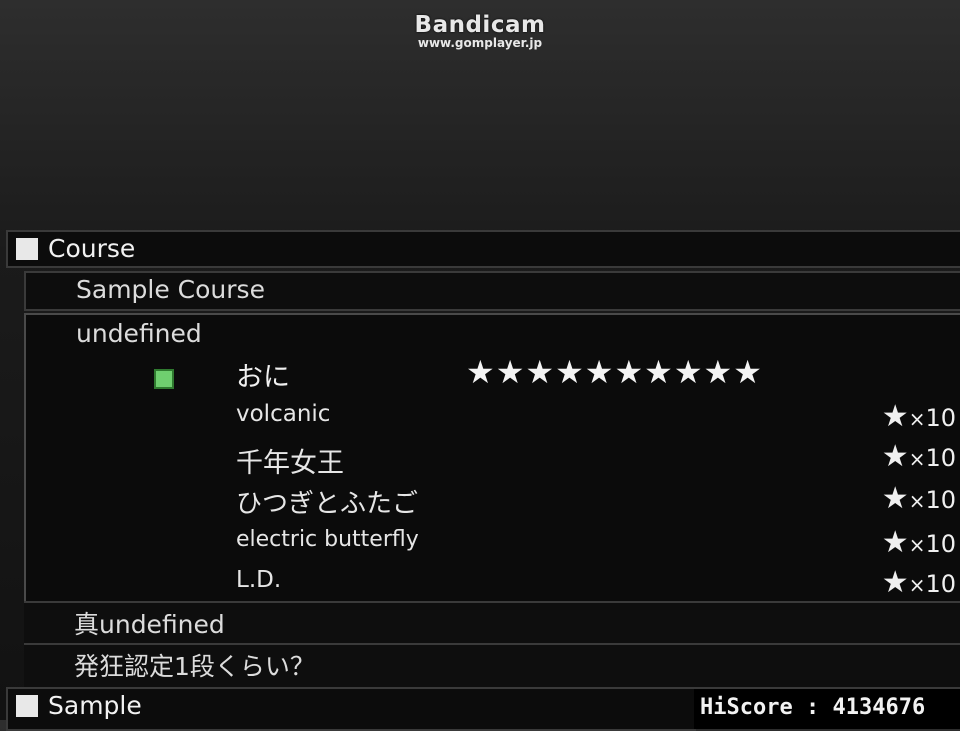 The height and width of the screenshot is (731, 960). I want to click on song-title: volcanic, so click(283, 414).